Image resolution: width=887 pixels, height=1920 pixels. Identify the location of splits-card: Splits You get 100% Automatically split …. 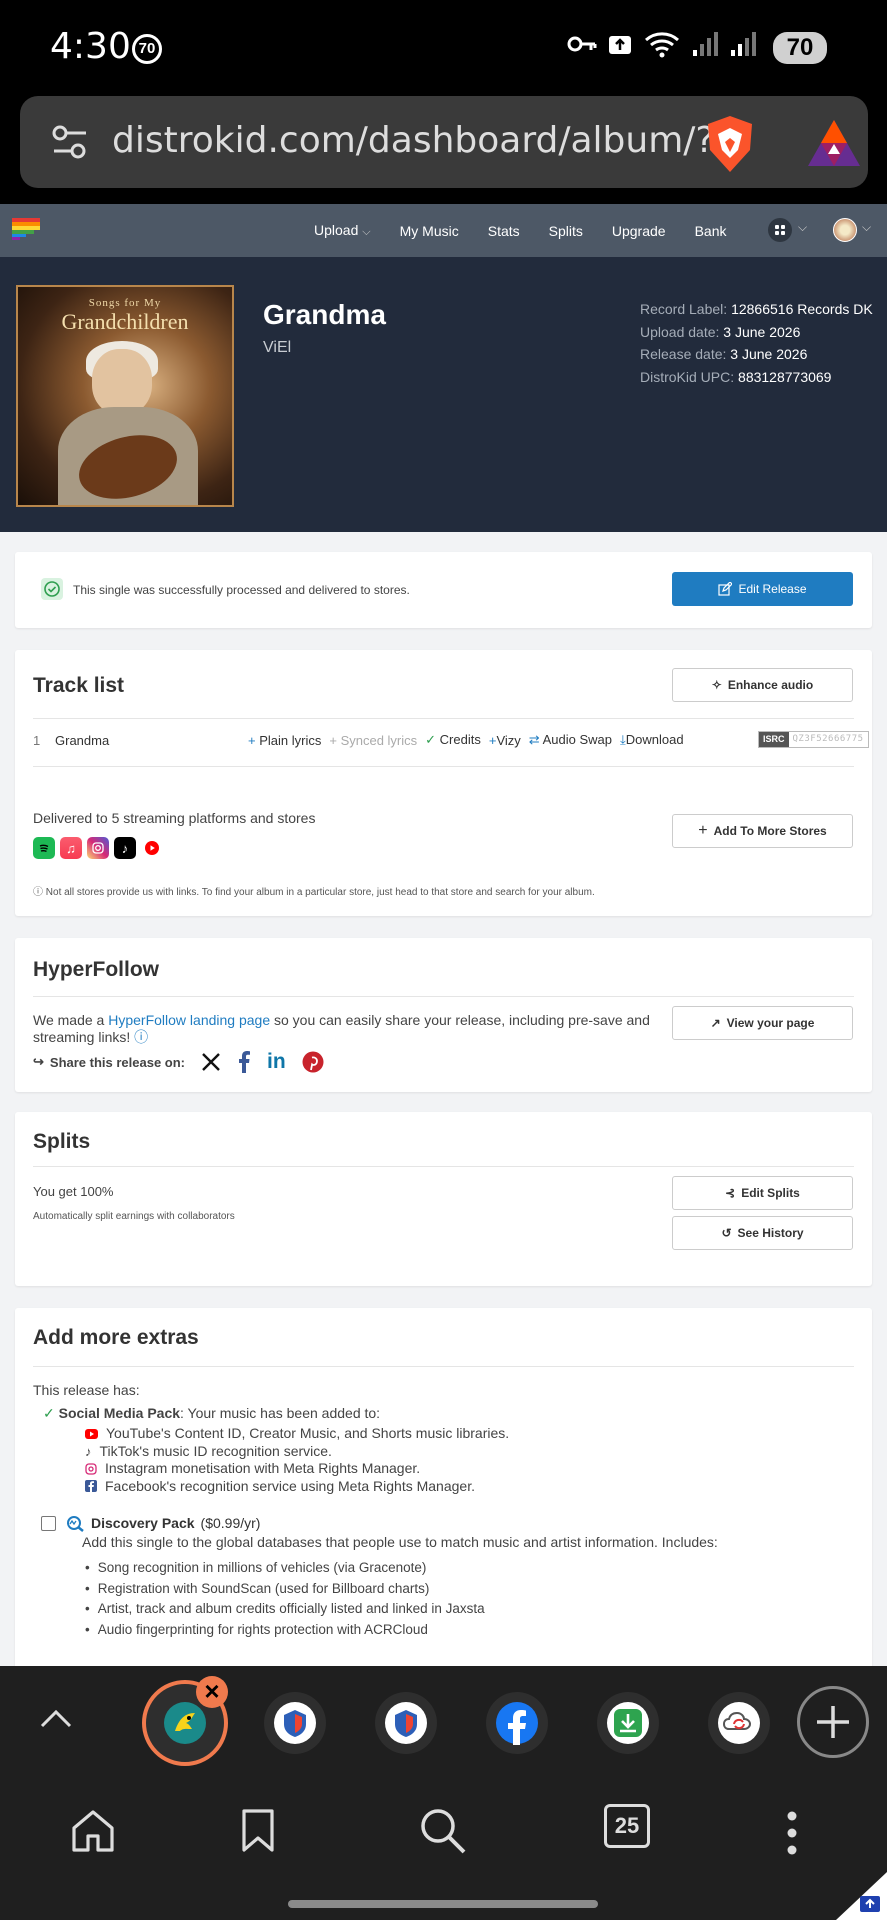
(443, 1199).